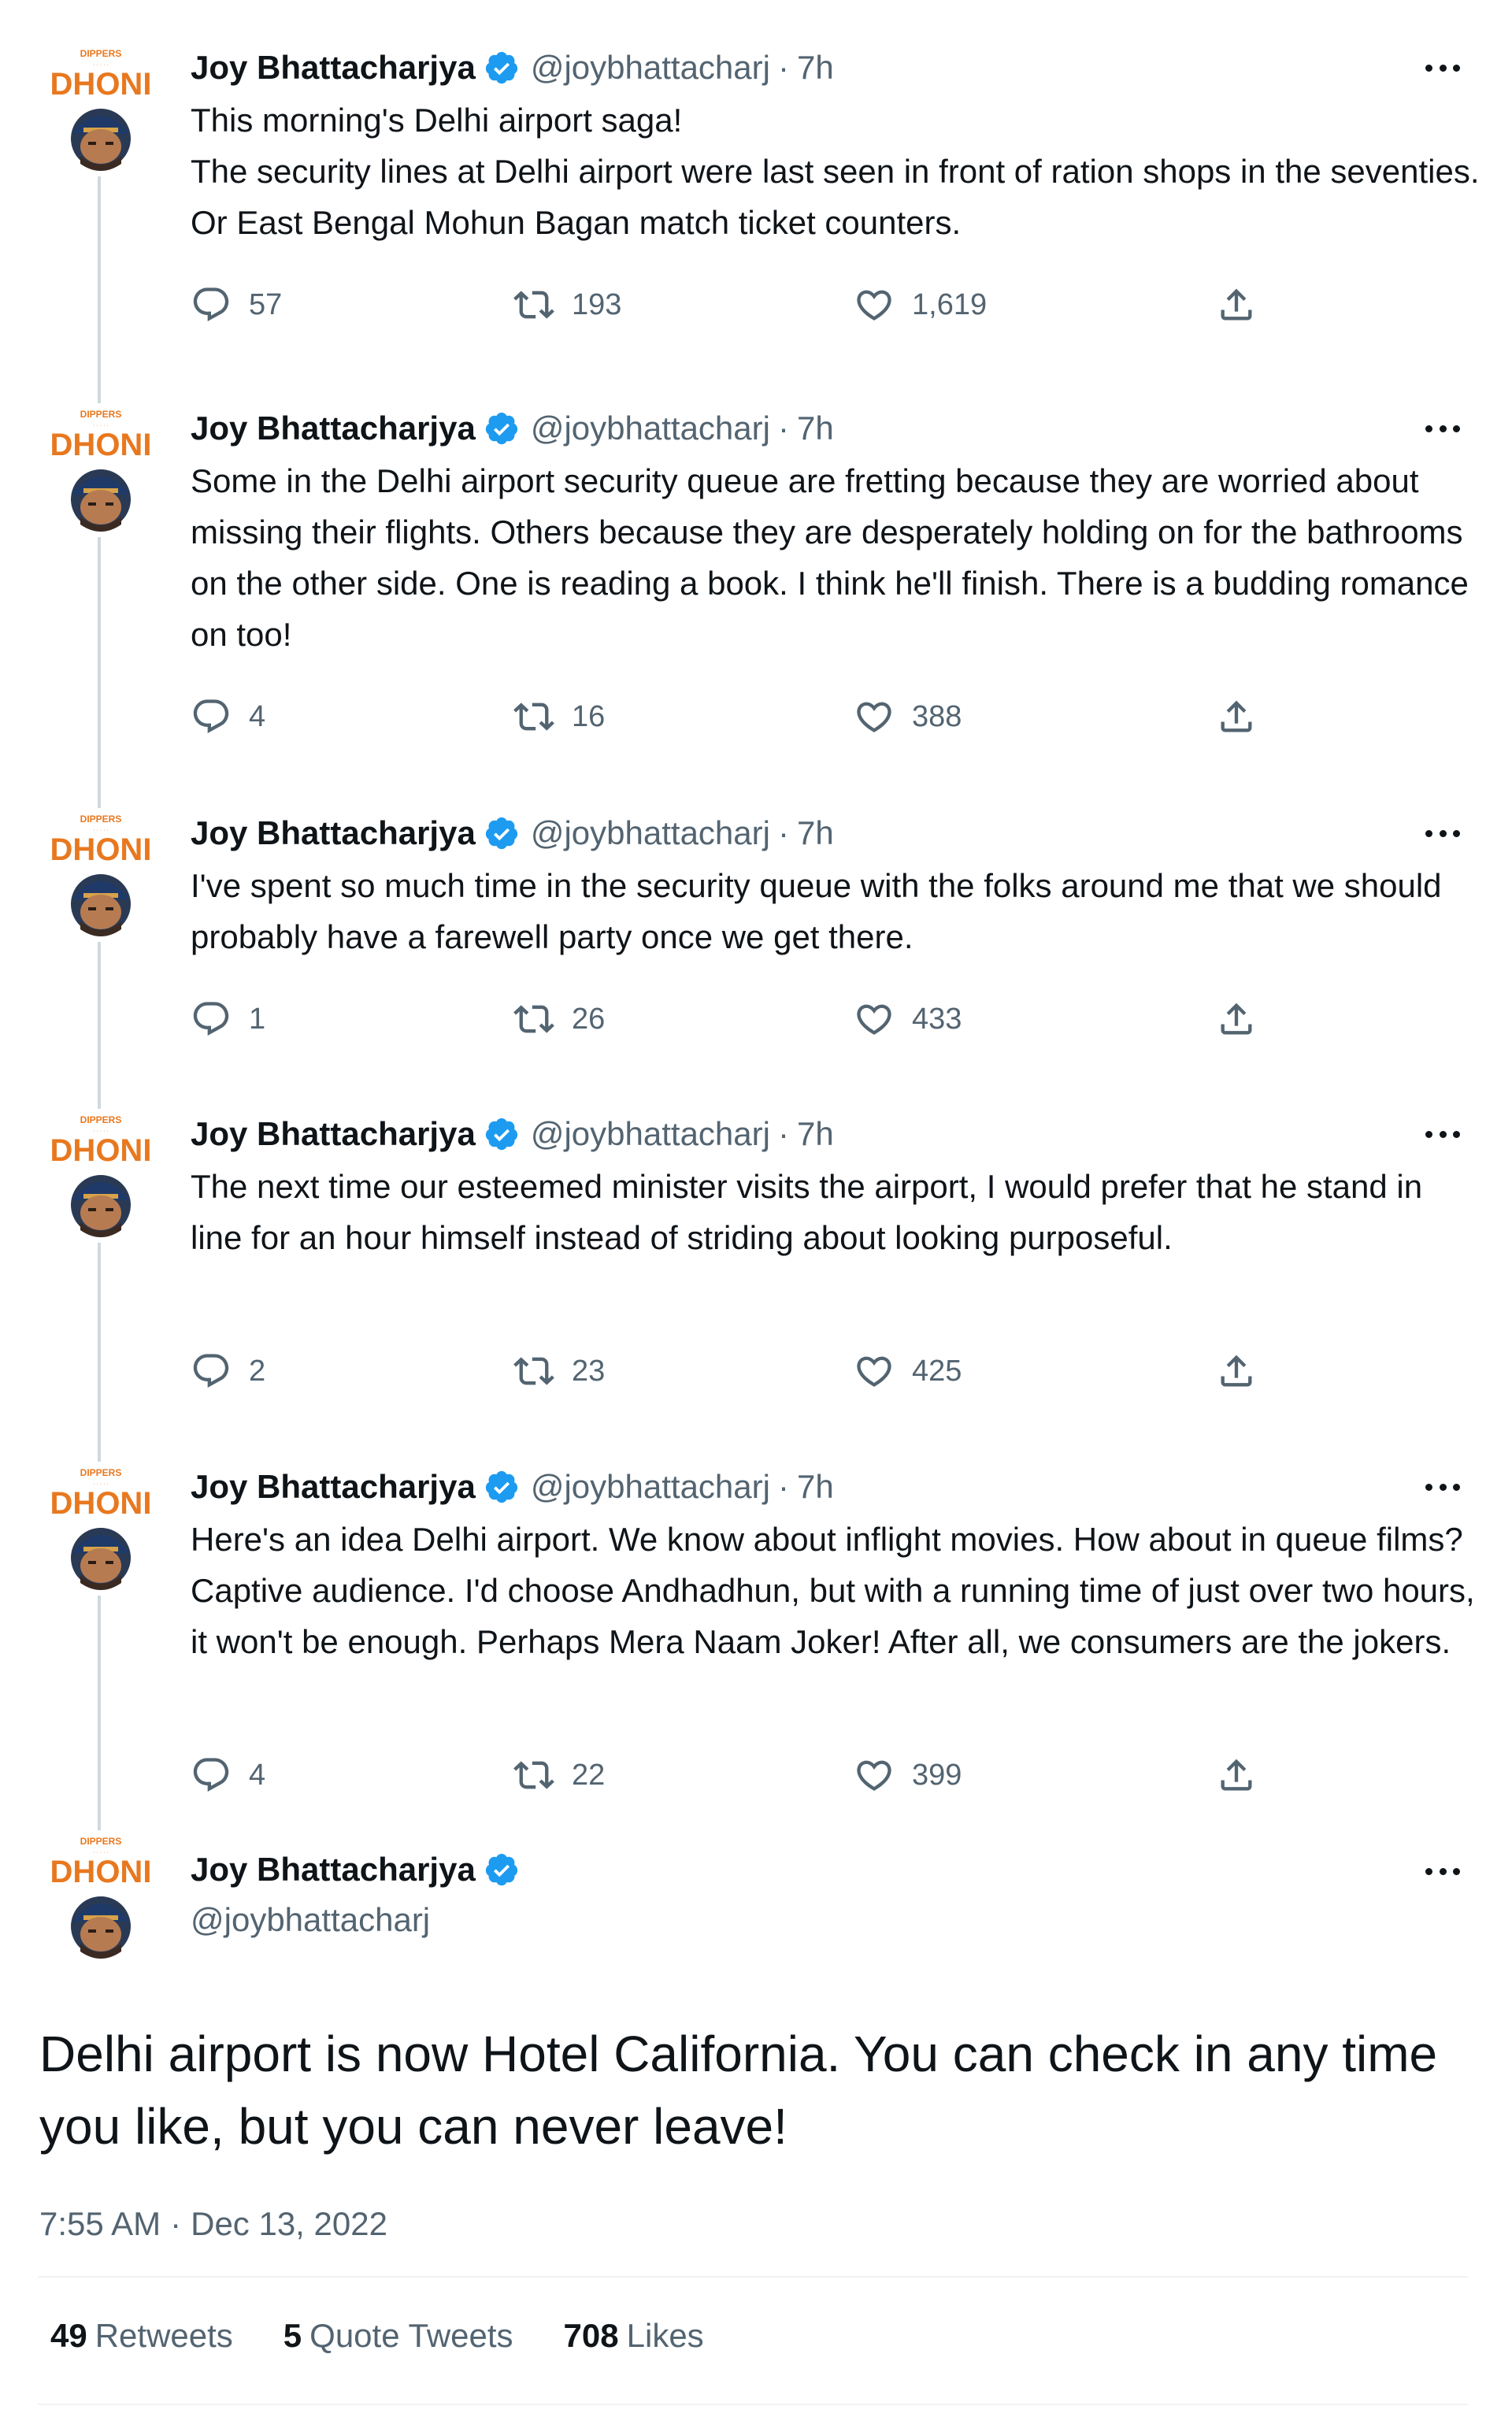  Describe the element at coordinates (398, 2336) in the screenshot. I see `stat-quote-tweets: 5 Quote Tweets` at that location.